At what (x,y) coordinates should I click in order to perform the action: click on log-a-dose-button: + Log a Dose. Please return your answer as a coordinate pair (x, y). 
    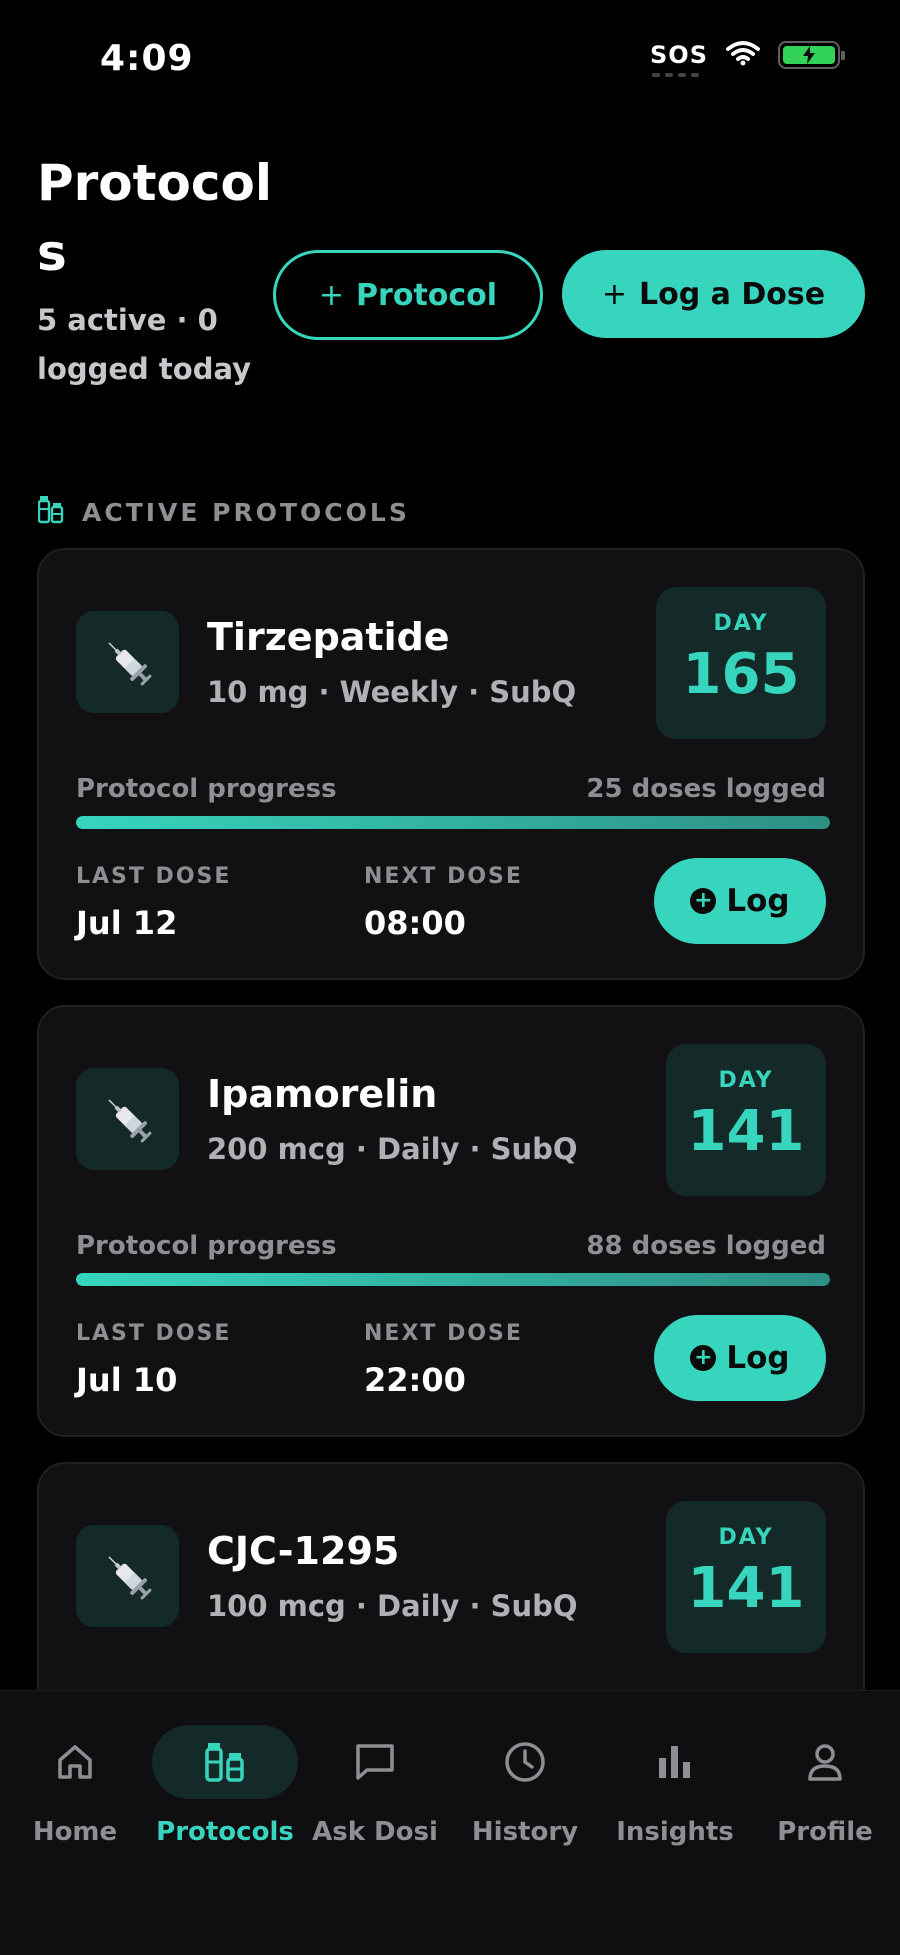
    Looking at the image, I should click on (713, 294).